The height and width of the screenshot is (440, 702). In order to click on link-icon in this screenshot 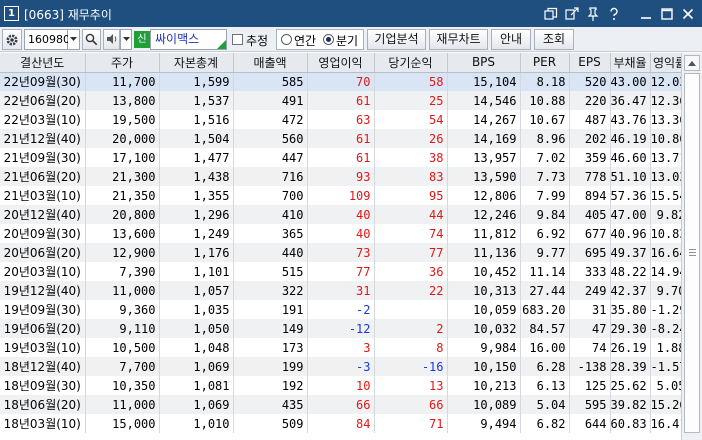, I will do `click(572, 13)`.